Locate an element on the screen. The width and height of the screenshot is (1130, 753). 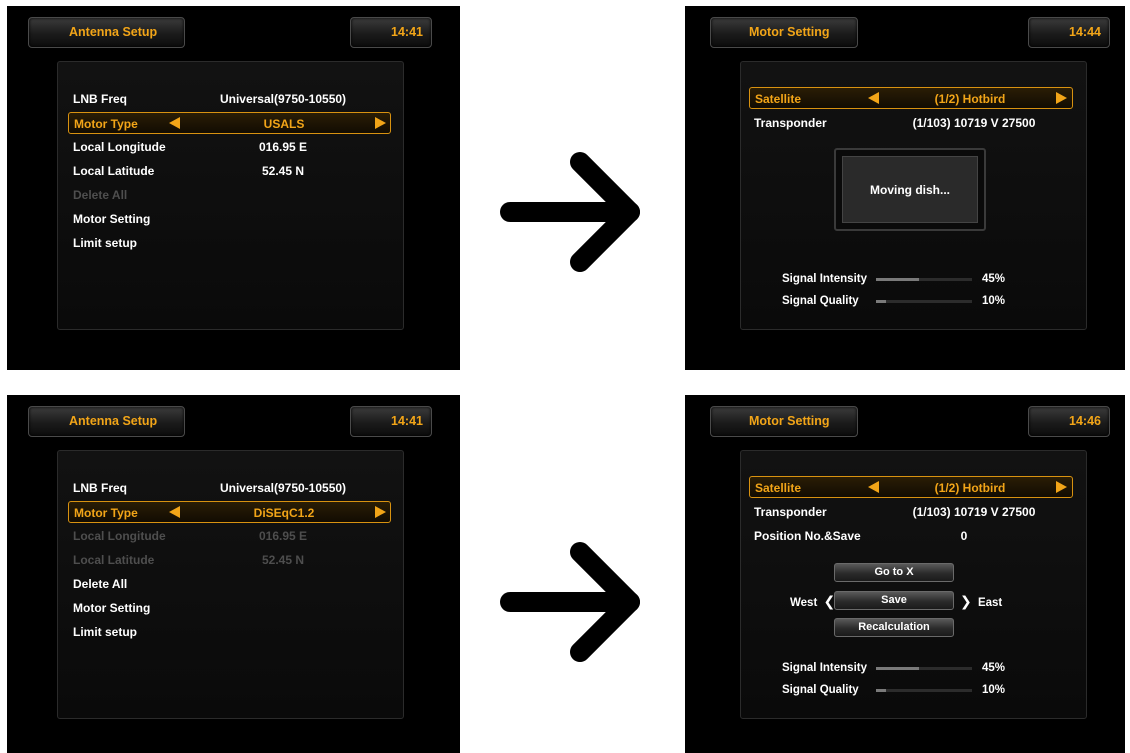
go-to-x-button: Go to X is located at coordinates (894, 572).